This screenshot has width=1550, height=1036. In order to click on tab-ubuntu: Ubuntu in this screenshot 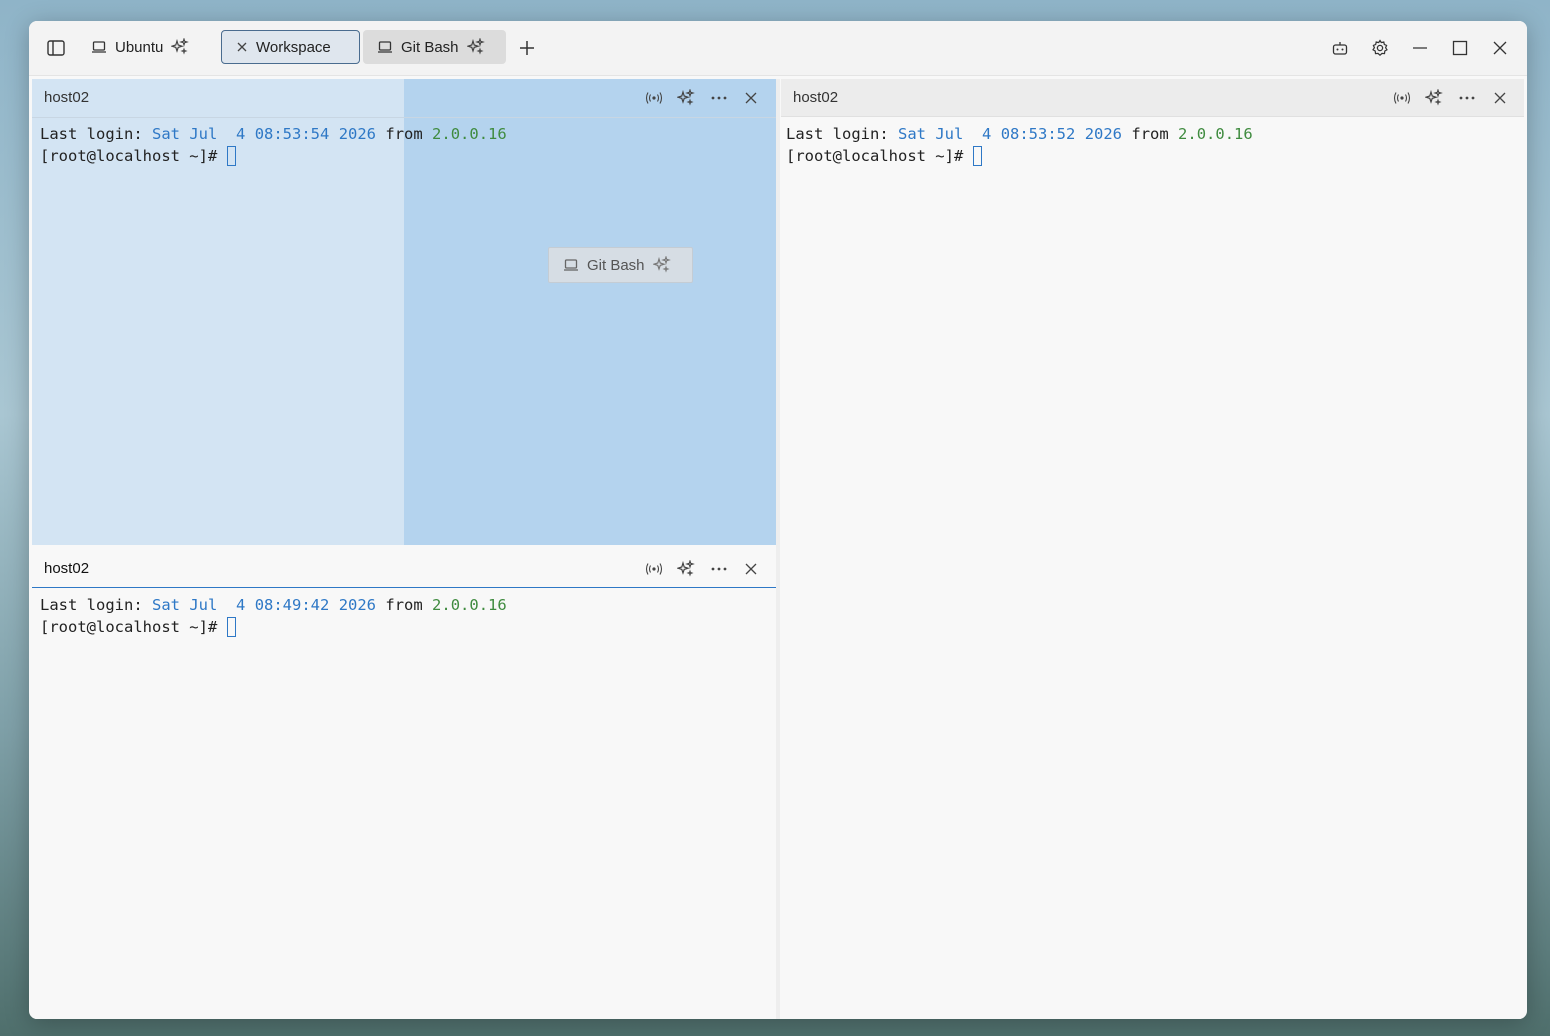, I will do `click(151, 47)`.